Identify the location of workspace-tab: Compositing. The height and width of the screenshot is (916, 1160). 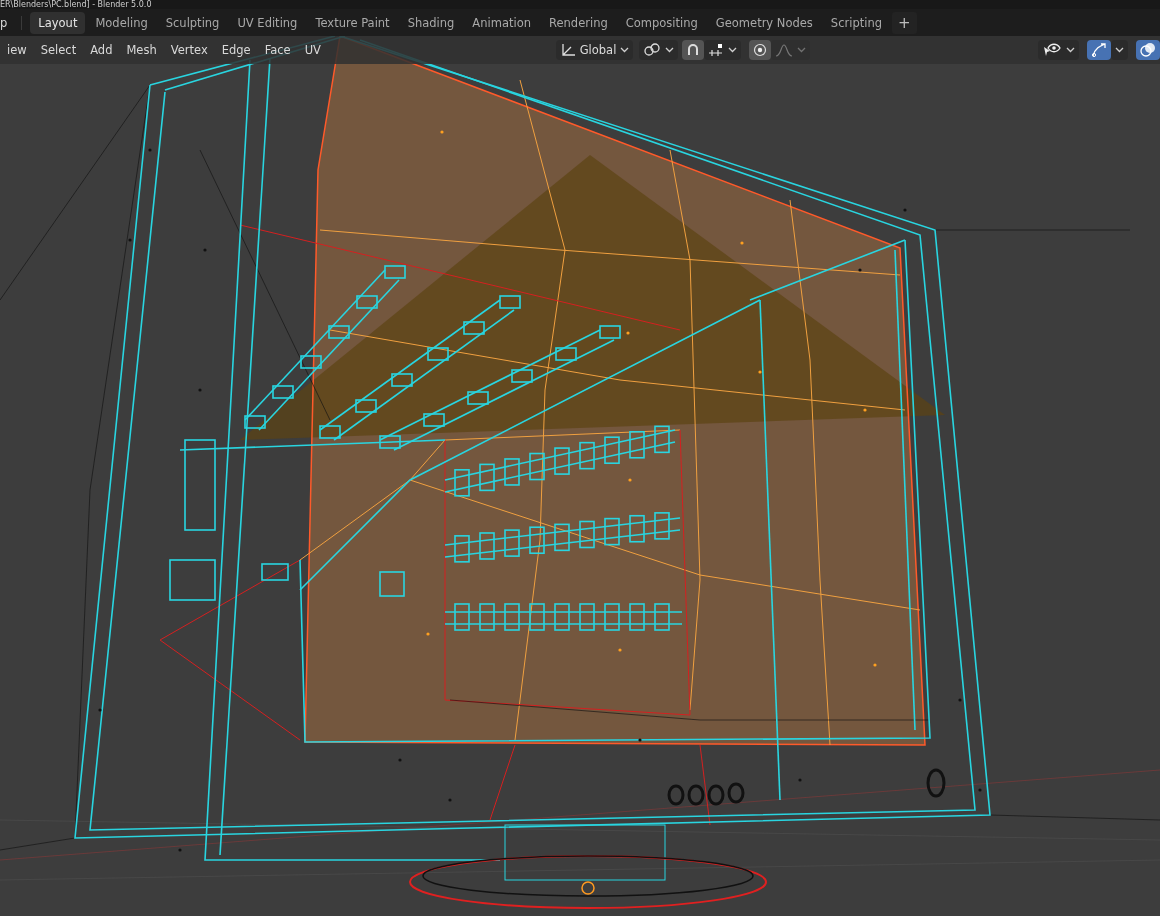
(661, 22).